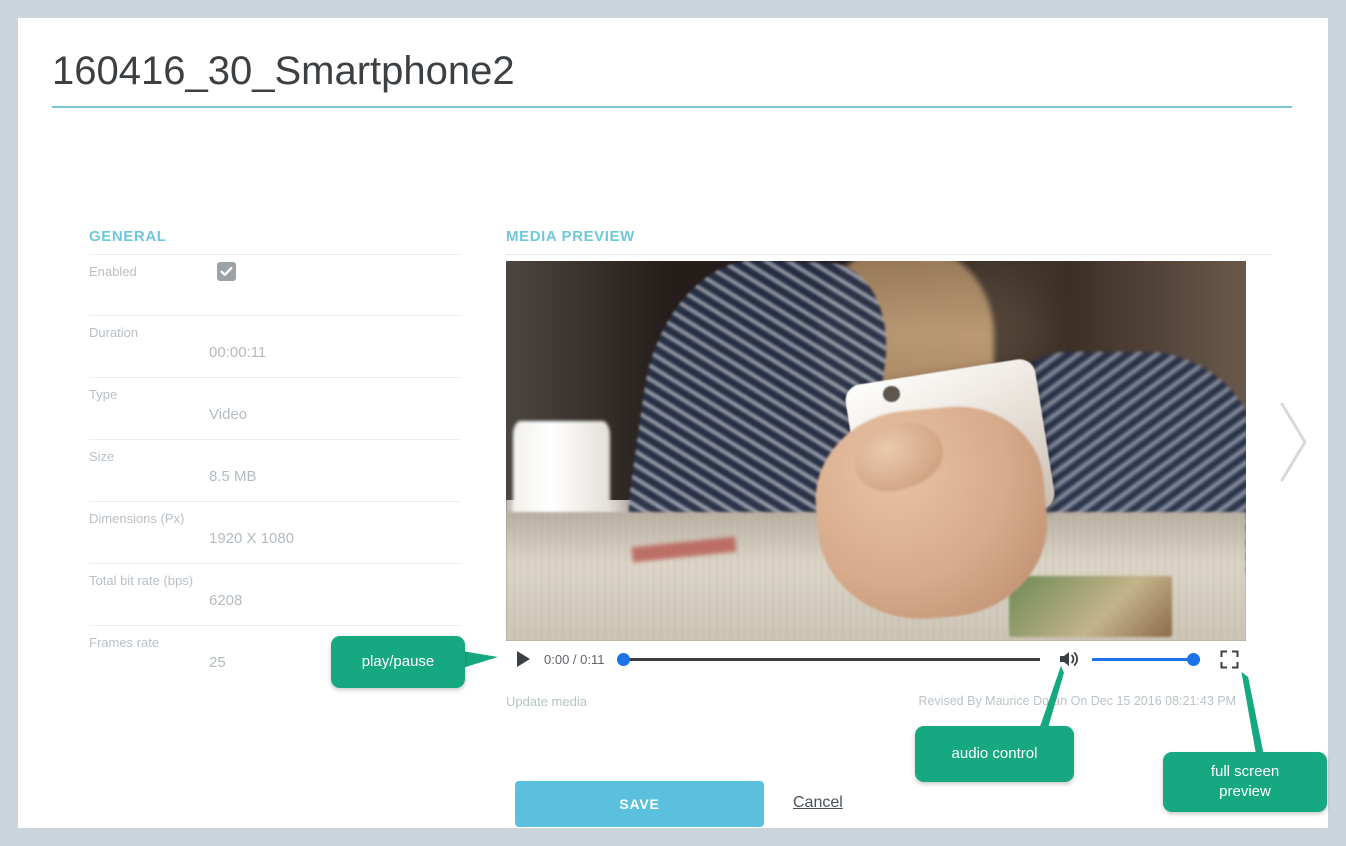  What do you see at coordinates (226, 600) in the screenshot?
I see `field-value-bitrate: 6208` at bounding box center [226, 600].